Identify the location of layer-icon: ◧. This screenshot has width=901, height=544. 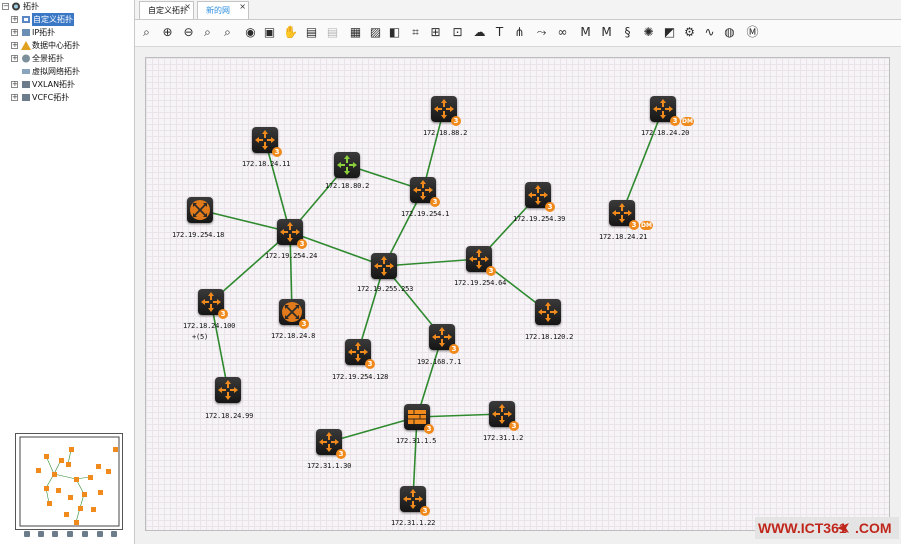
(394, 32).